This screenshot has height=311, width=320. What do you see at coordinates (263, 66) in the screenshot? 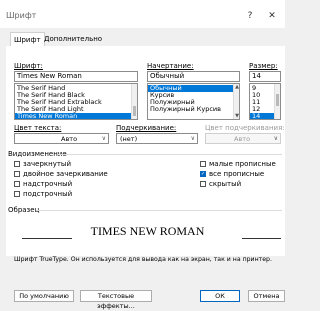
I see `size-label: Размер:` at bounding box center [263, 66].